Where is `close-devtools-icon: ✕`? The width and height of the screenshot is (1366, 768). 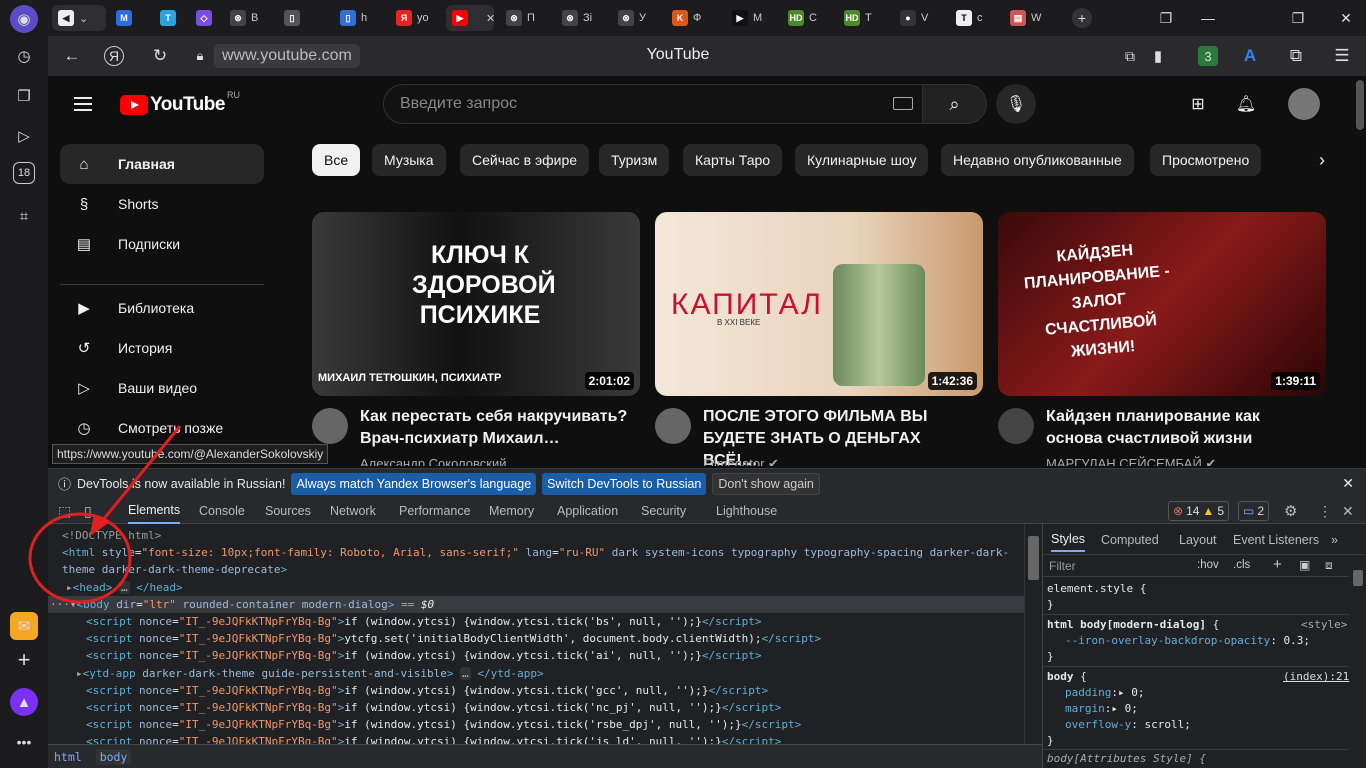 close-devtools-icon: ✕ is located at coordinates (1348, 511).